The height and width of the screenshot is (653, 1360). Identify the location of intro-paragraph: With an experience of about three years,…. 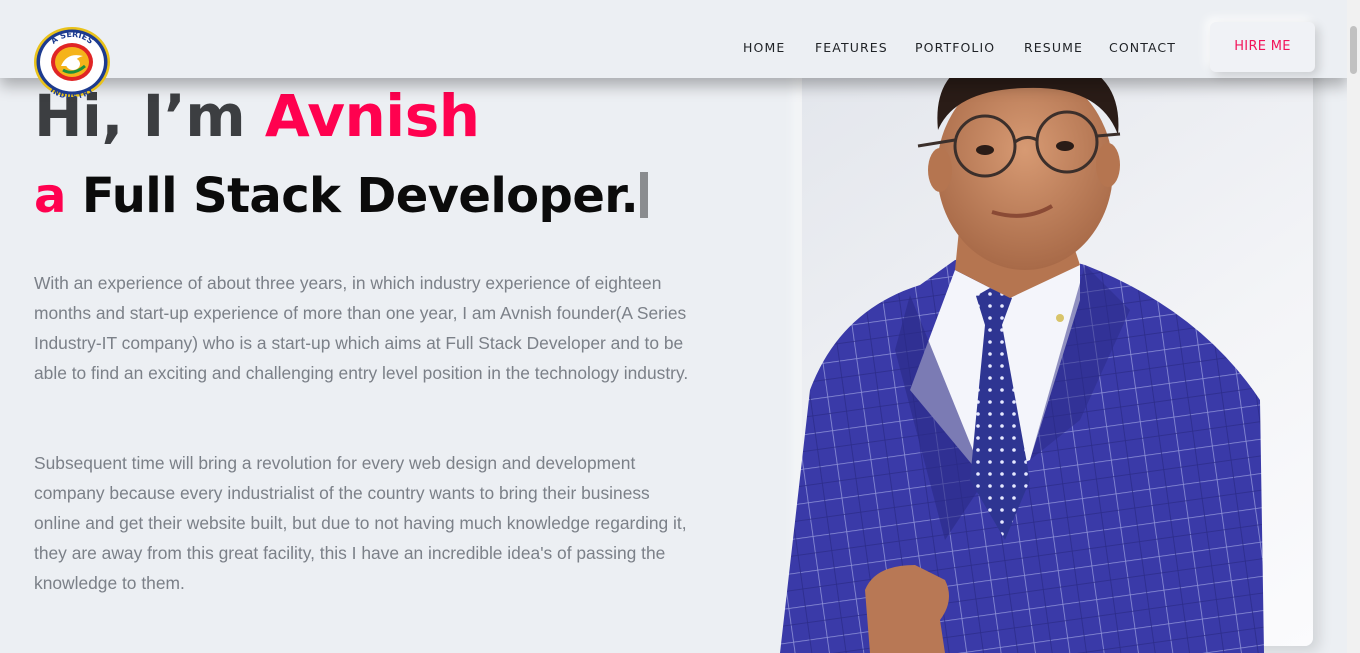
(361, 328).